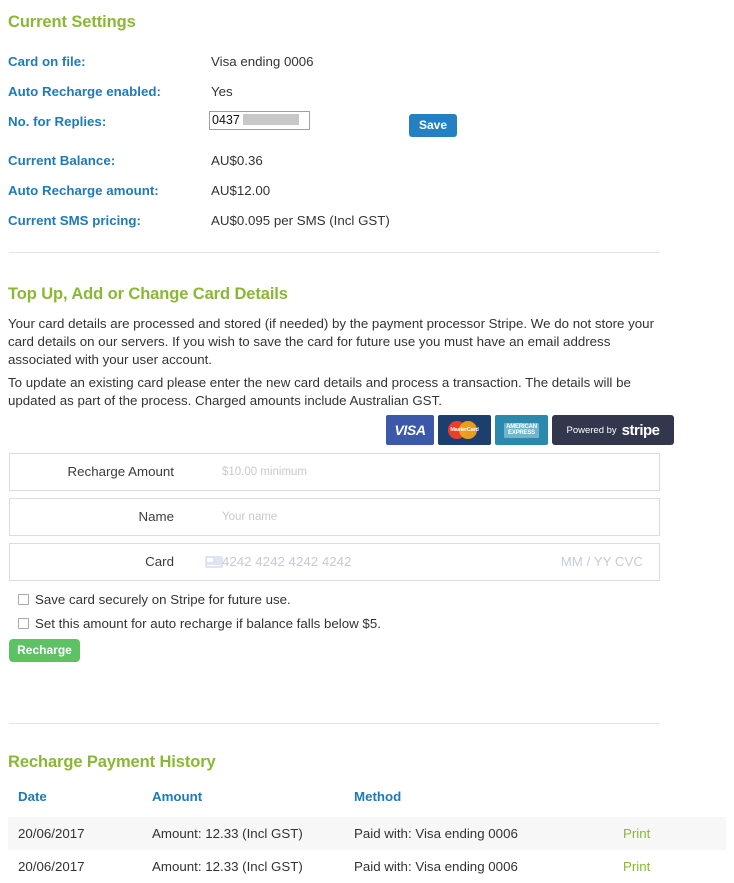  I want to click on mastercard-circles: MasterCard, so click(465, 430).